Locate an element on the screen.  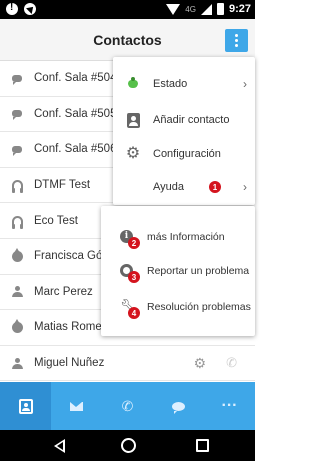
chat-tab-icon is located at coordinates (178, 407).